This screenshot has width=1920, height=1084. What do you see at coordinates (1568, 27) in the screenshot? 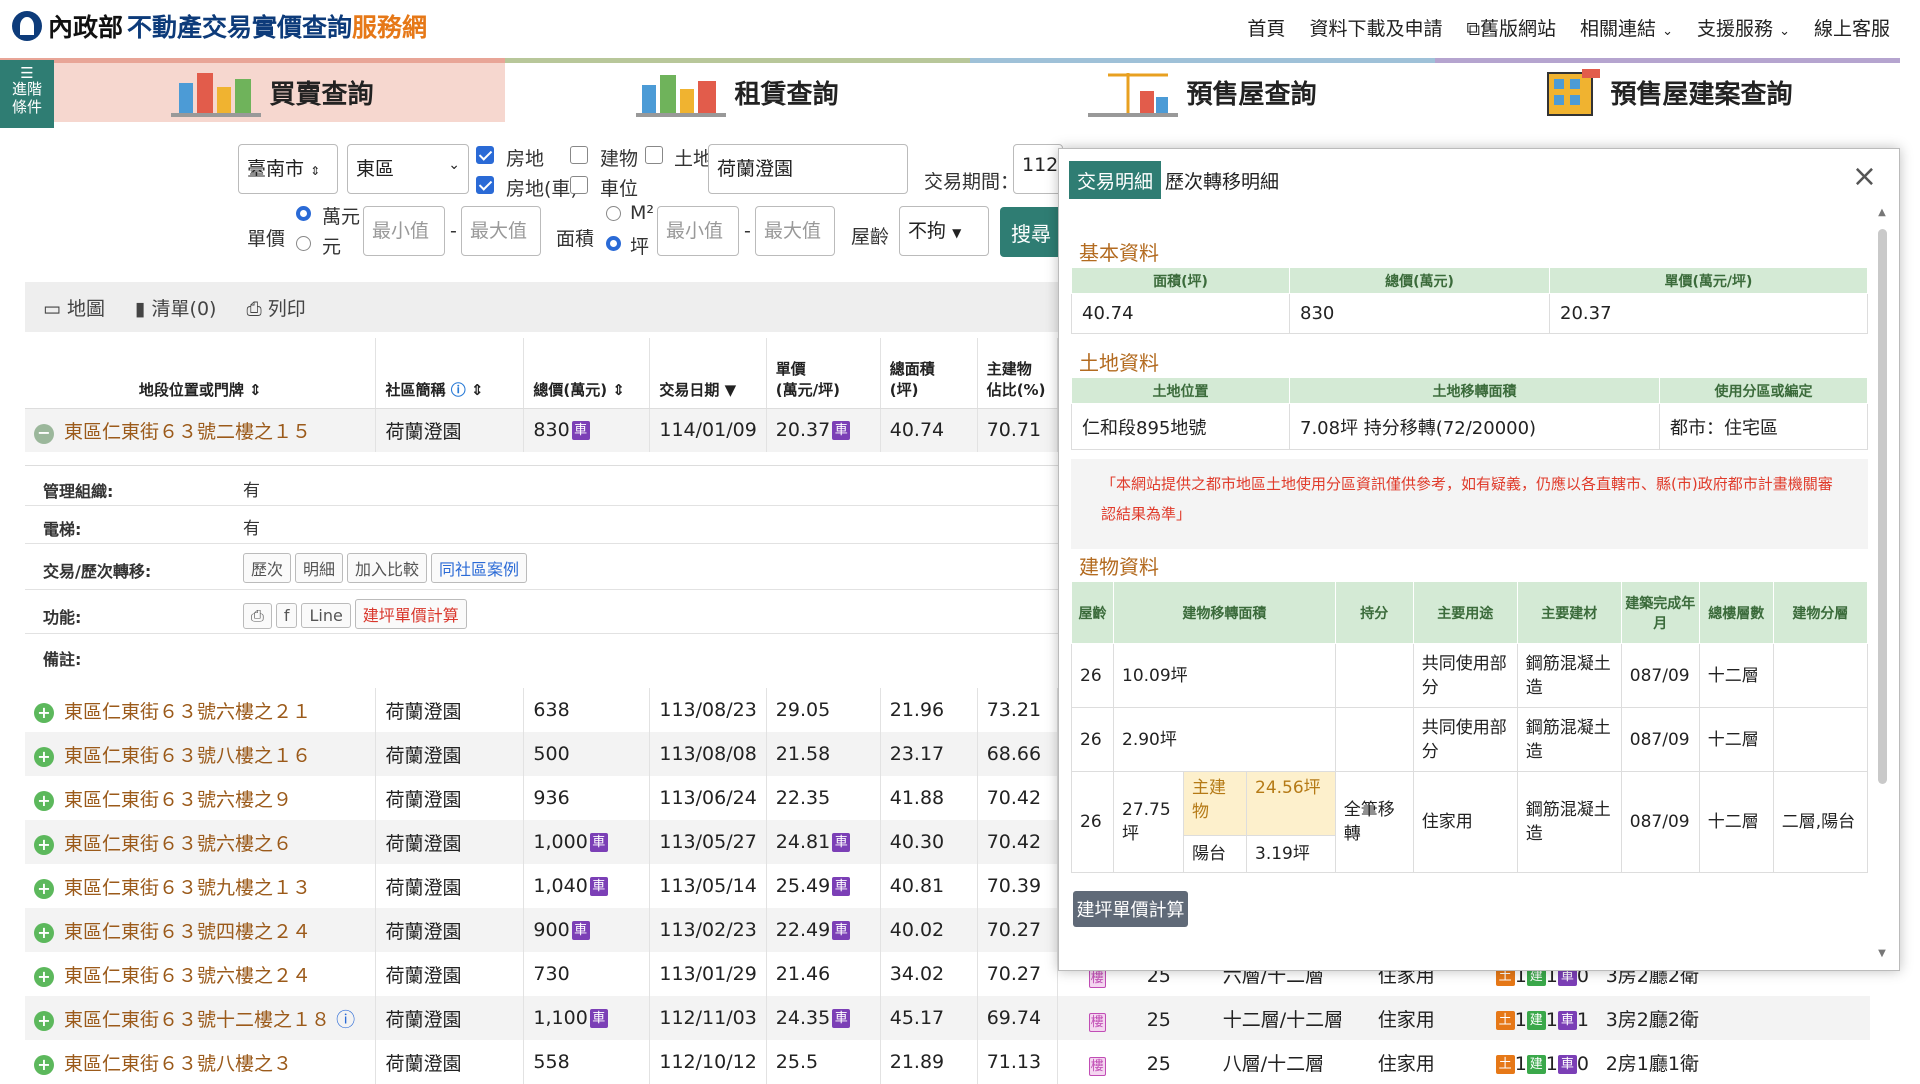
I see `top-nav: 首頁 資料下載及申請 ⧉舊版網站 相關連結 ⌄ 支援服務 ⌄ 線上客服` at bounding box center [1568, 27].